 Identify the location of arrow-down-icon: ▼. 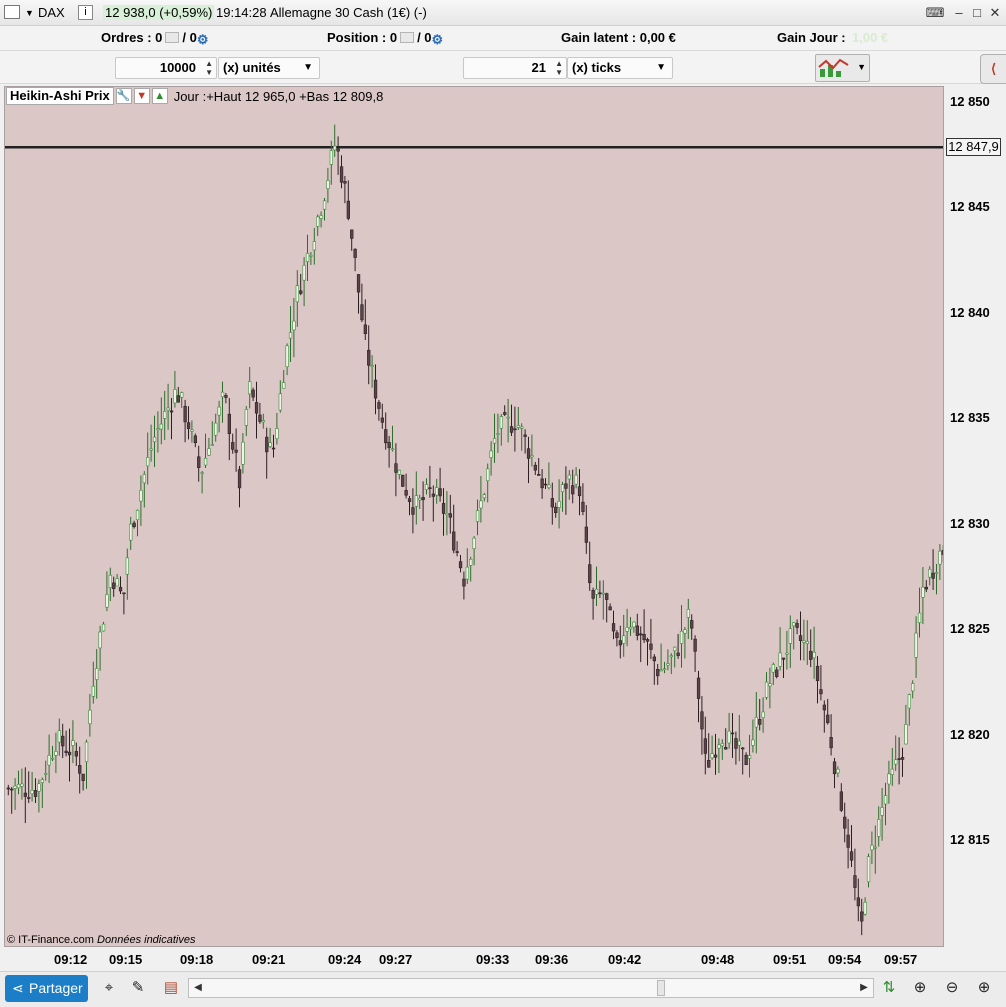
(141, 96).